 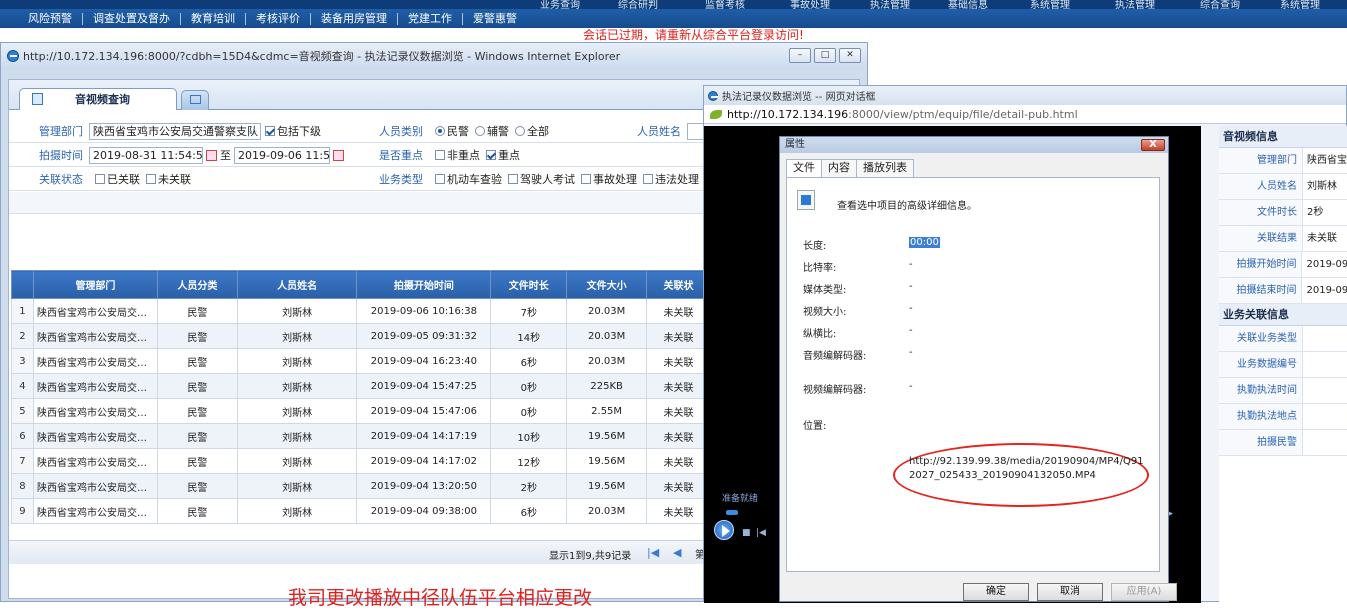 What do you see at coordinates (151, 179) in the screenshot?
I see `unlinked-checkbox` at bounding box center [151, 179].